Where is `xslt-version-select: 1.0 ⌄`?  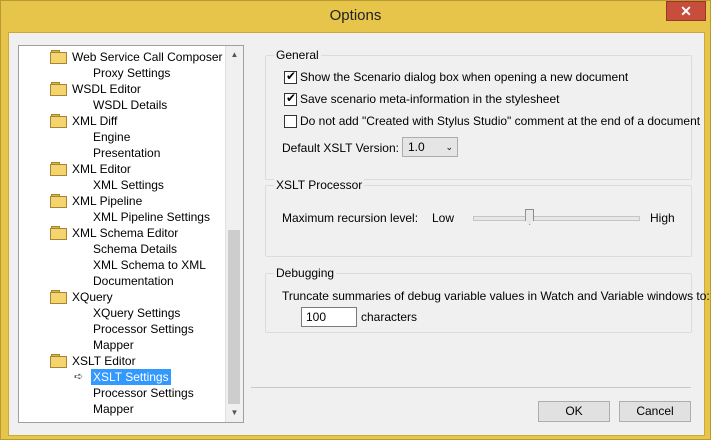 xslt-version-select: 1.0 ⌄ is located at coordinates (430, 147).